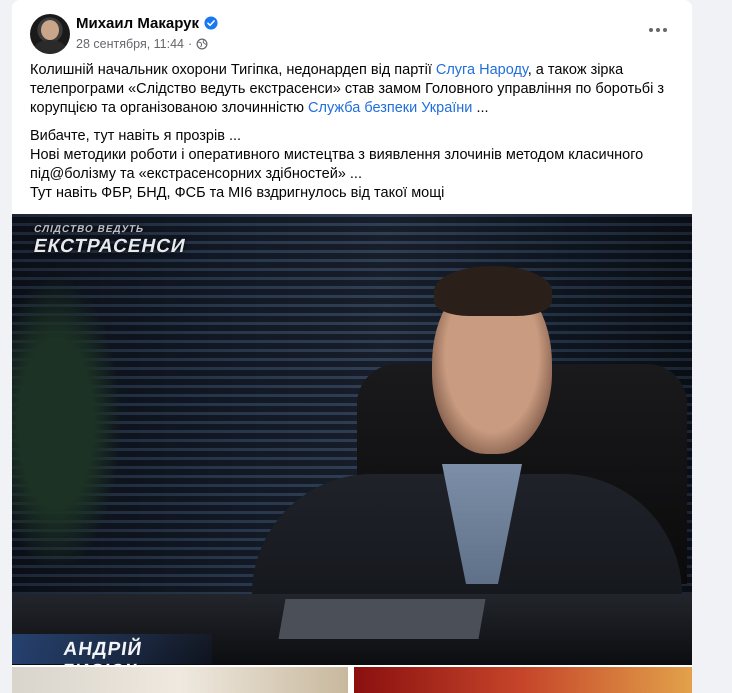 This screenshot has width=732, height=693. Describe the element at coordinates (137, 23) in the screenshot. I see `author-name: Михаил Макарук` at that location.